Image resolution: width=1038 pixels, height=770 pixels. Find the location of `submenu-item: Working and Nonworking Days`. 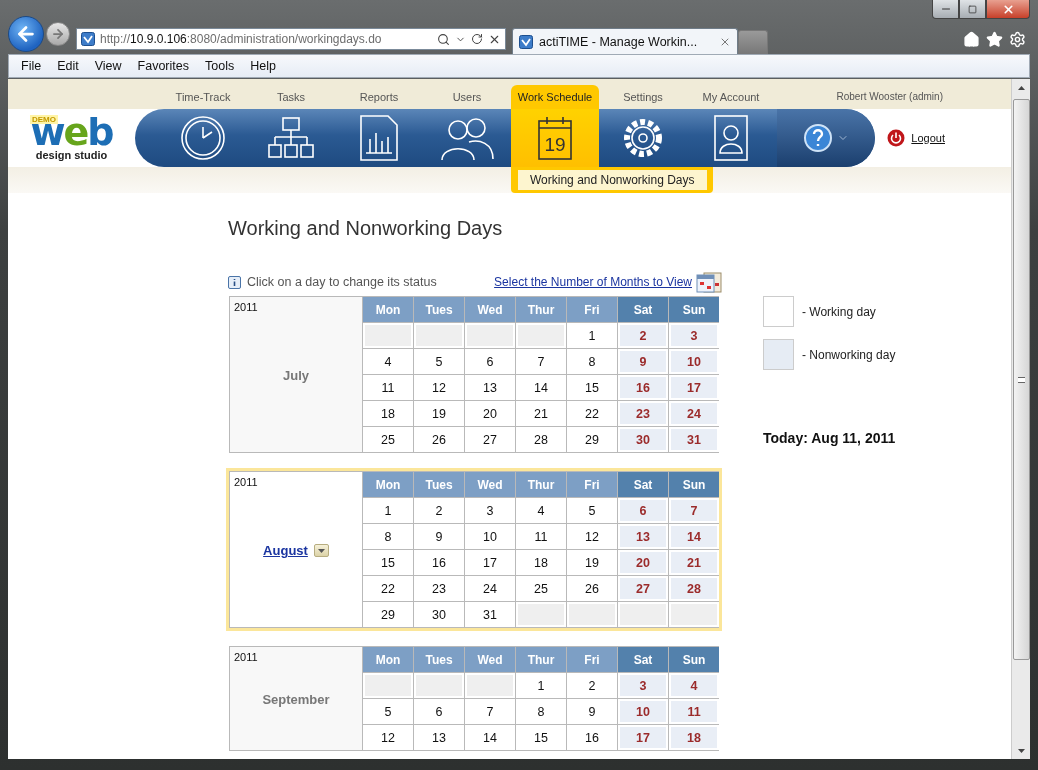

submenu-item: Working and Nonworking Days is located at coordinates (612, 180).